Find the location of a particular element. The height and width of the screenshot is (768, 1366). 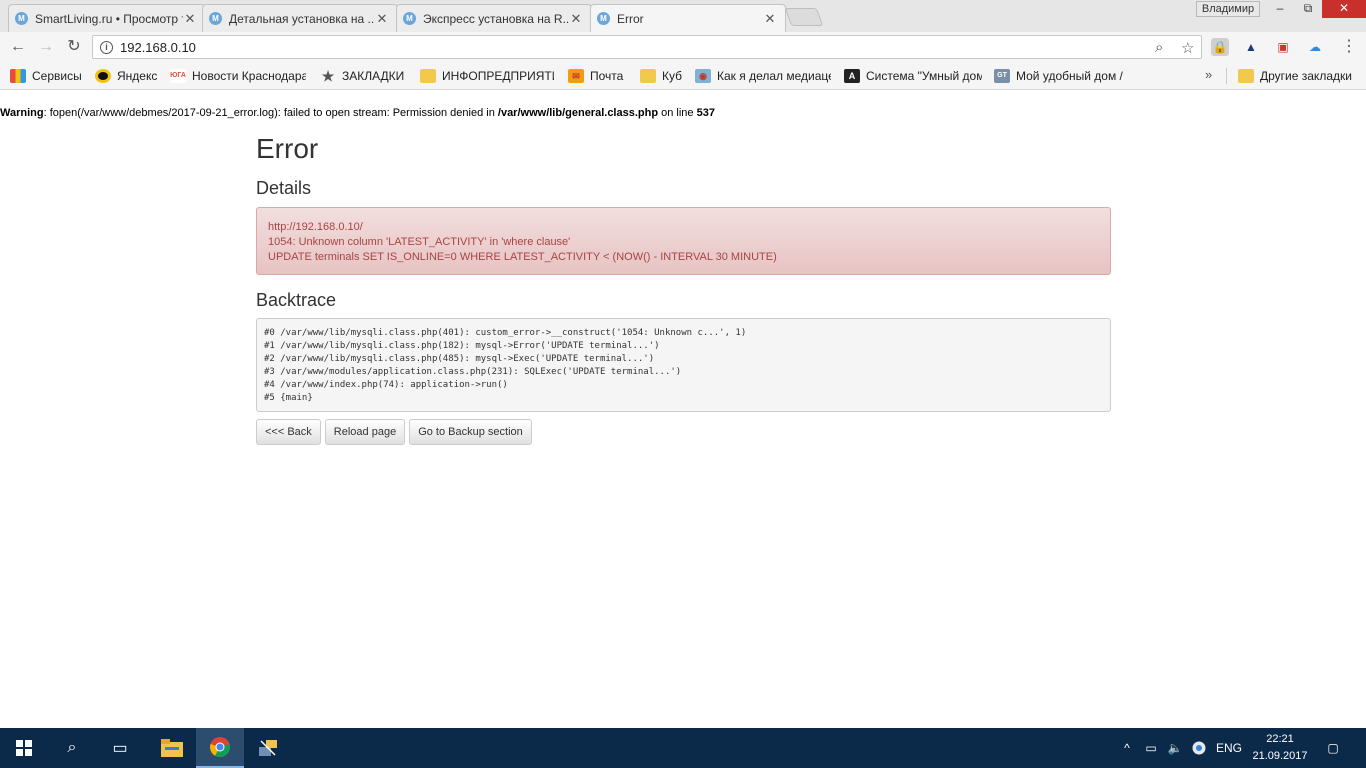

notifications-icon: ▢ is located at coordinates (1333, 748).